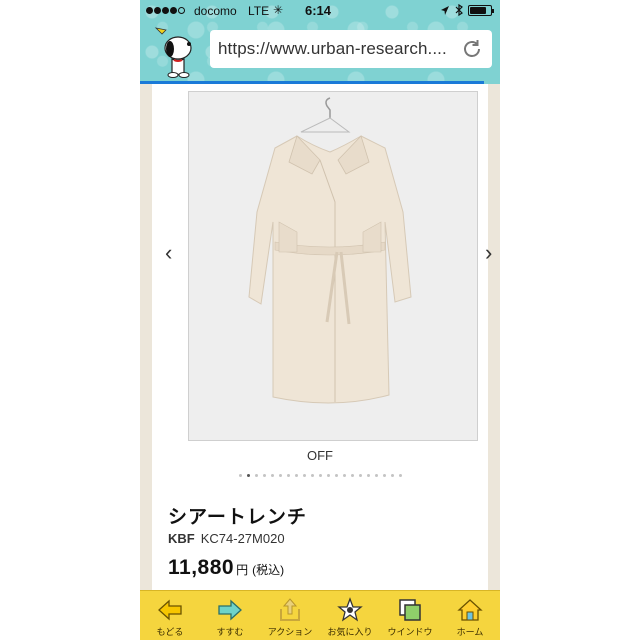  What do you see at coordinates (320, 455) in the screenshot?
I see `color-name: OFF` at bounding box center [320, 455].